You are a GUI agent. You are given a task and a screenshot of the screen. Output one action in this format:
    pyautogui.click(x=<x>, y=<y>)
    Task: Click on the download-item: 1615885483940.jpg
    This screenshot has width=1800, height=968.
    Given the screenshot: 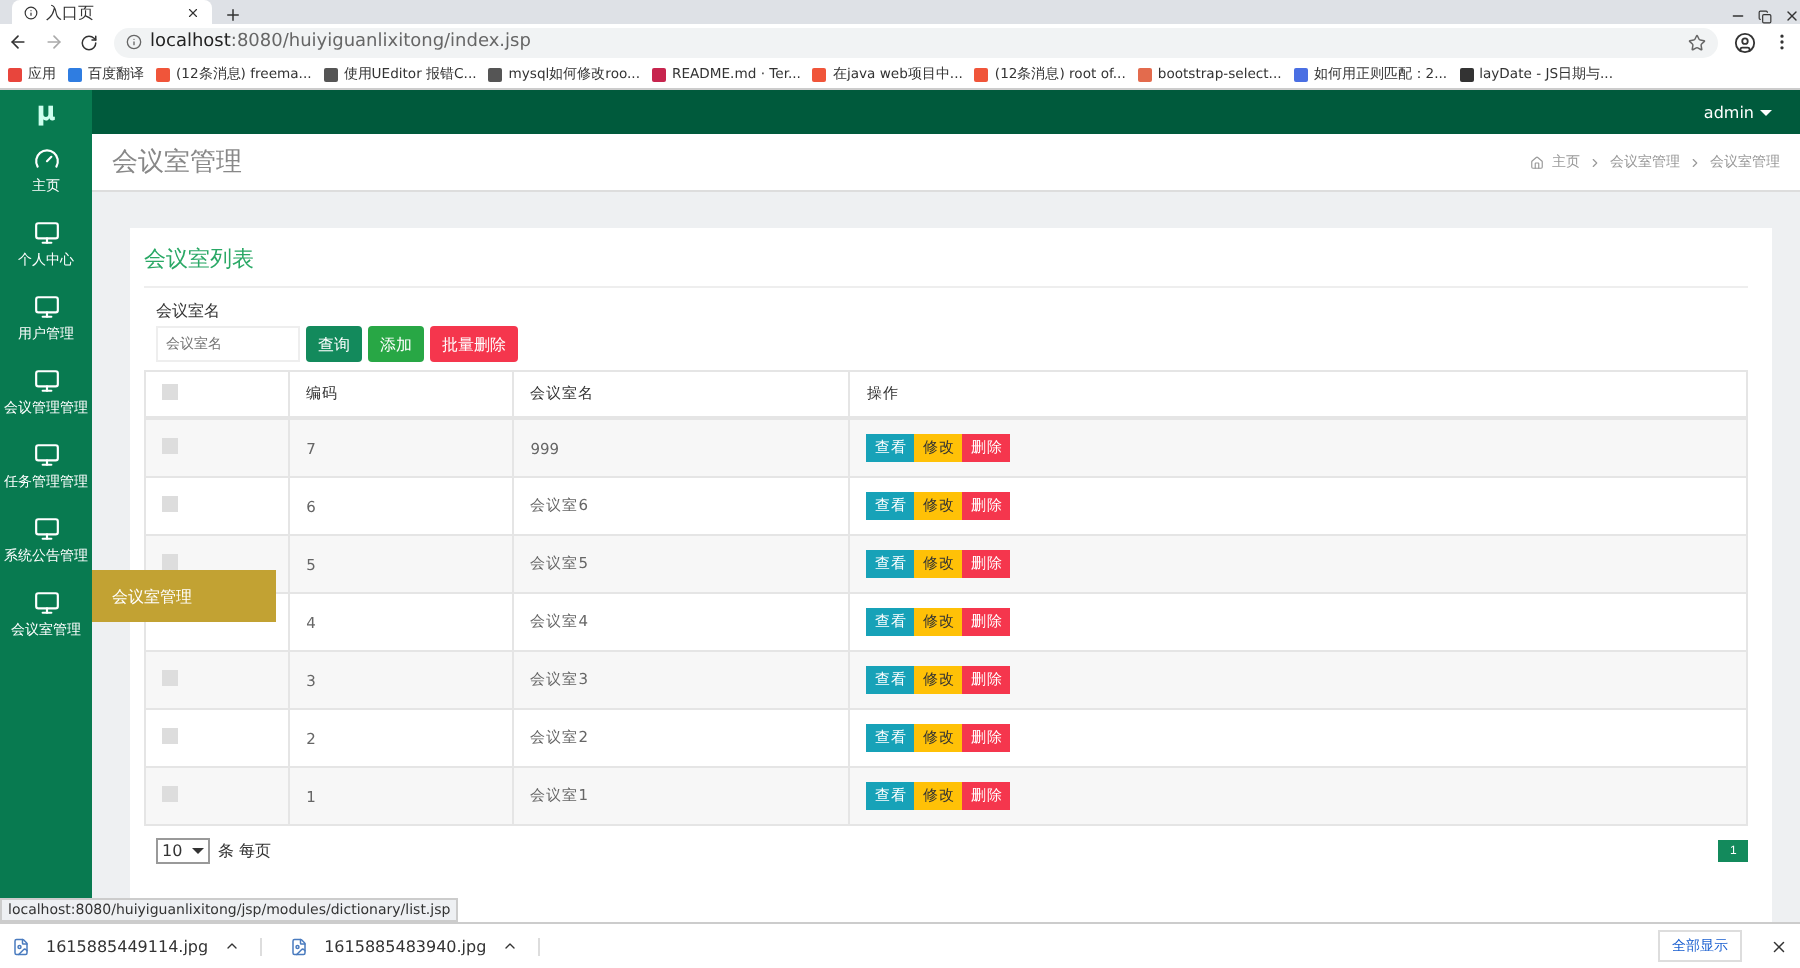 What is the action you would take?
    pyautogui.click(x=415, y=946)
    